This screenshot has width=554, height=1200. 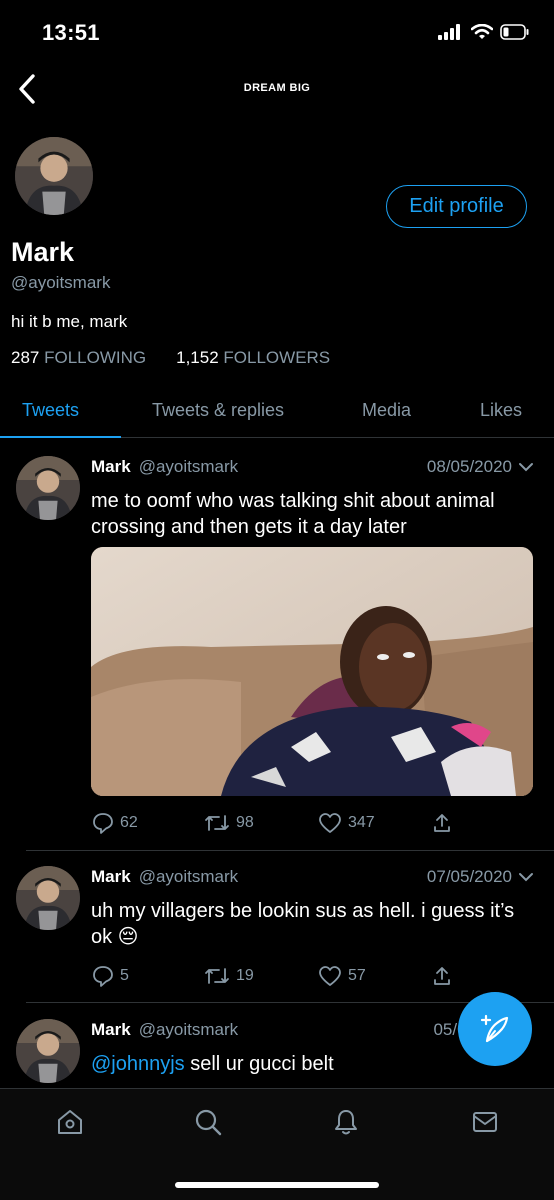 I want to click on profile-avatar, so click(x=54, y=176).